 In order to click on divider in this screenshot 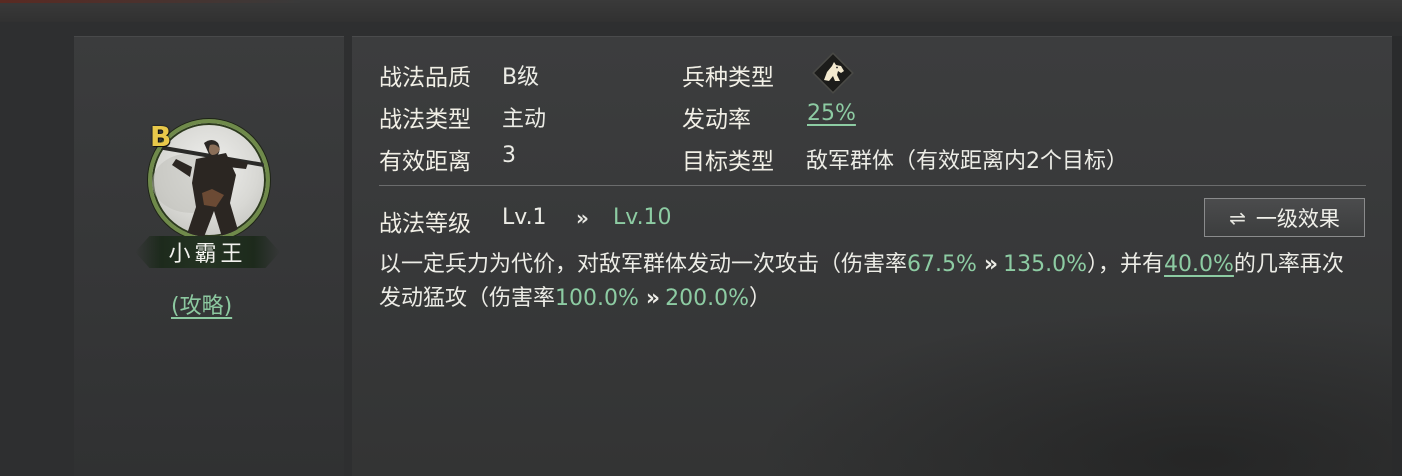, I will do `click(872, 185)`.